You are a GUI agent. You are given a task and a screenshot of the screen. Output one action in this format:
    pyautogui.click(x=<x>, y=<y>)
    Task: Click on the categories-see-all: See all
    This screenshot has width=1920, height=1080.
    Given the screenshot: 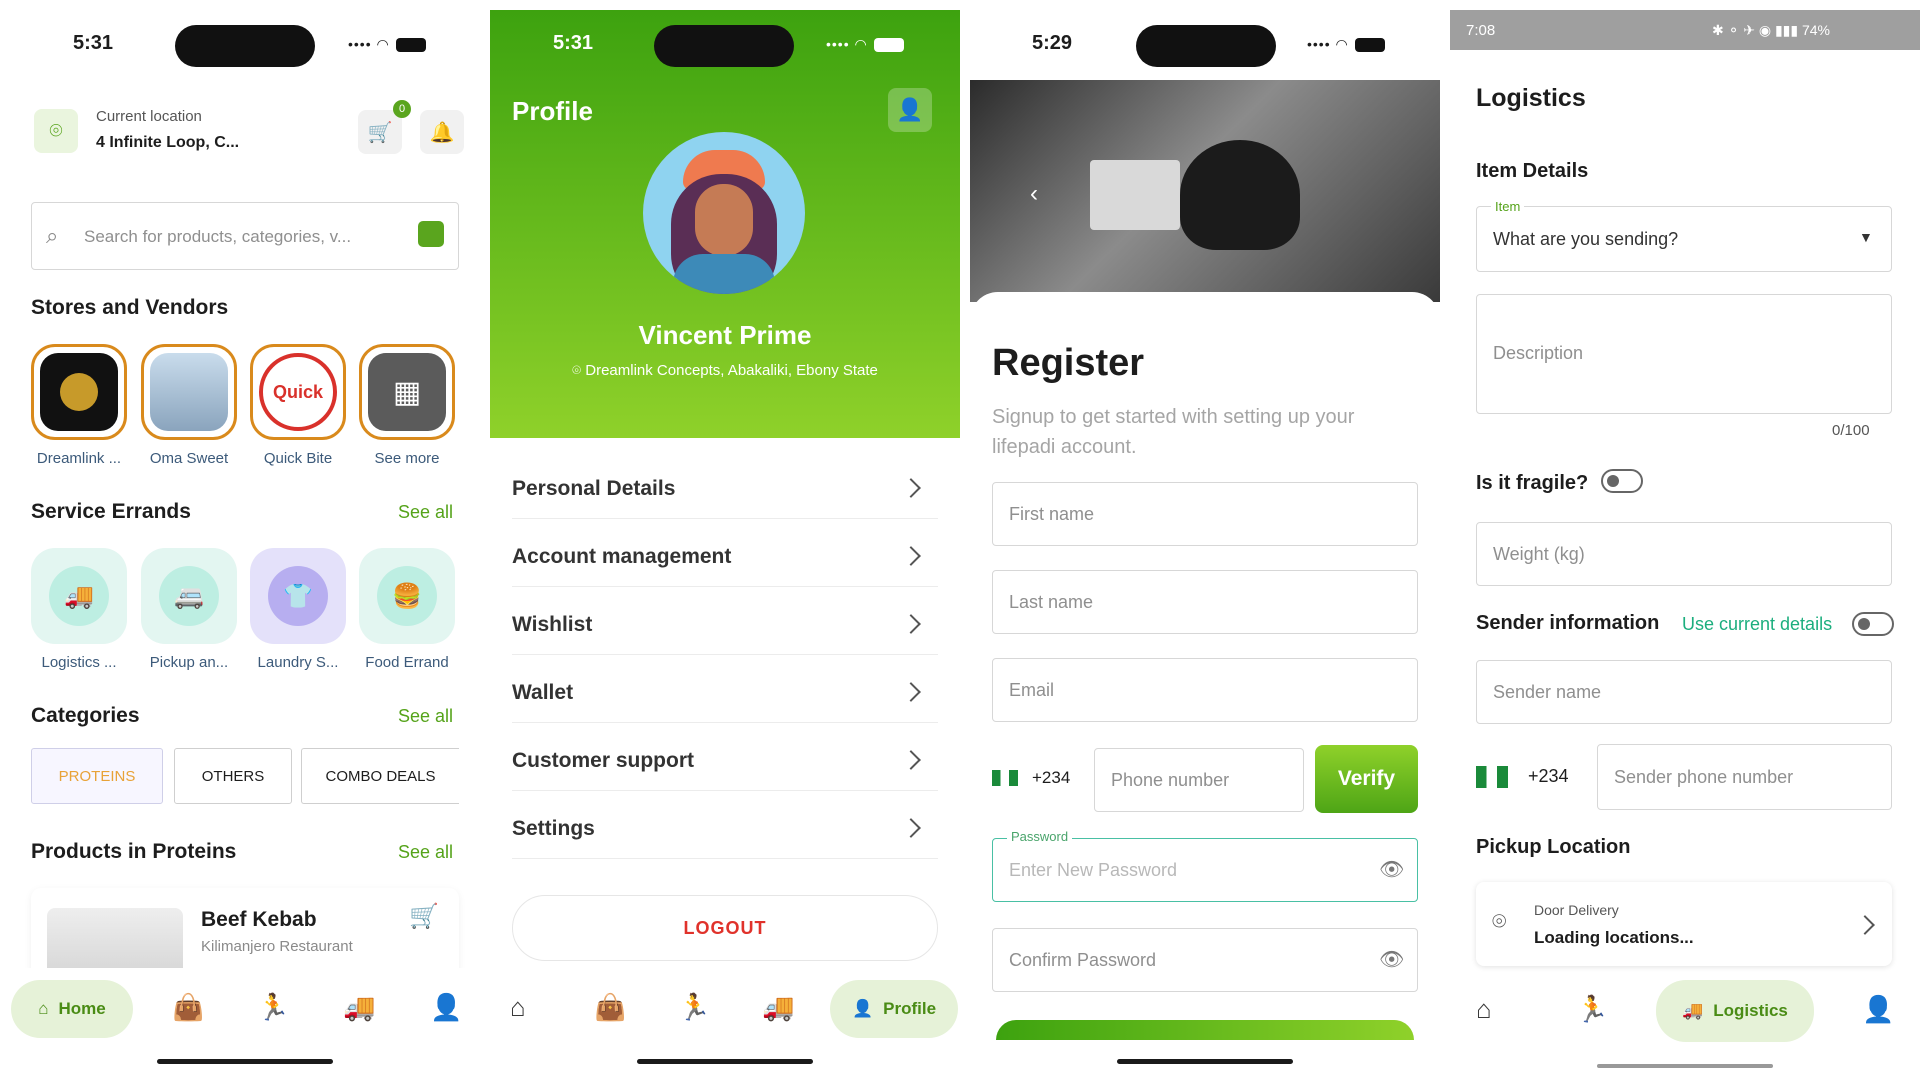 What is the action you would take?
    pyautogui.click(x=425, y=716)
    